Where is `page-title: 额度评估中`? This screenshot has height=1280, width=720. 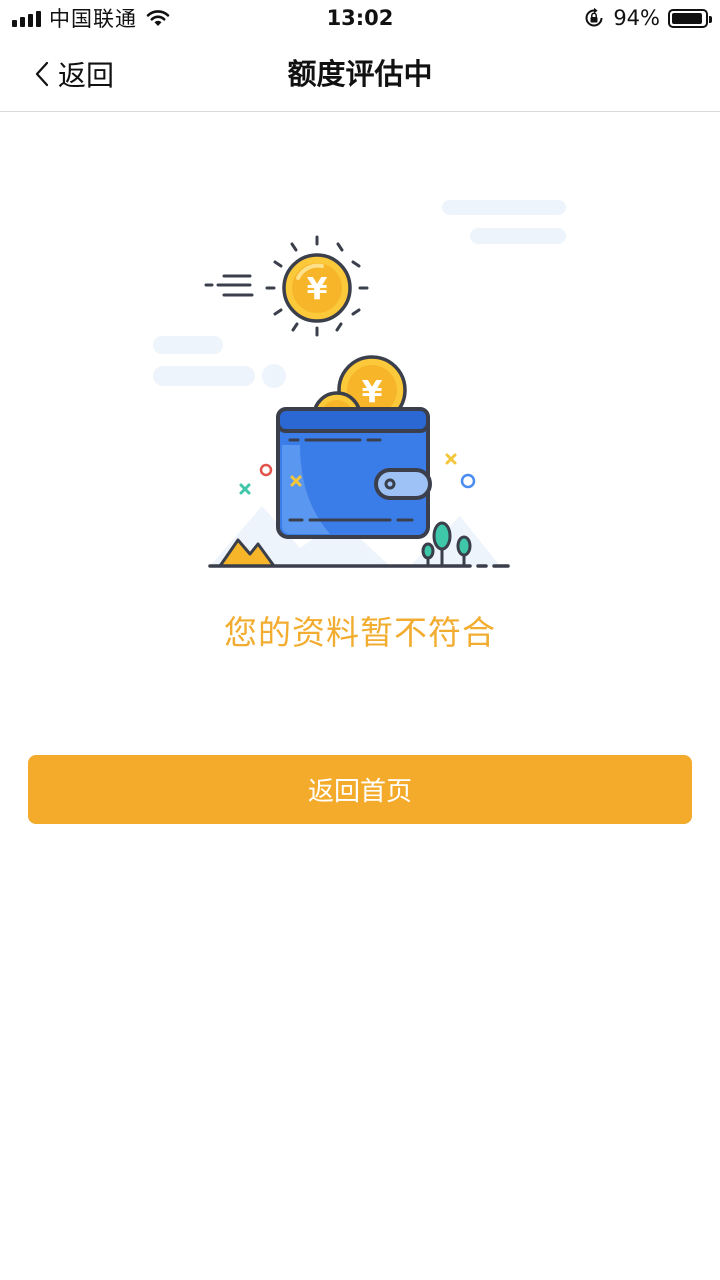
page-title: 额度评估中 is located at coordinates (360, 74).